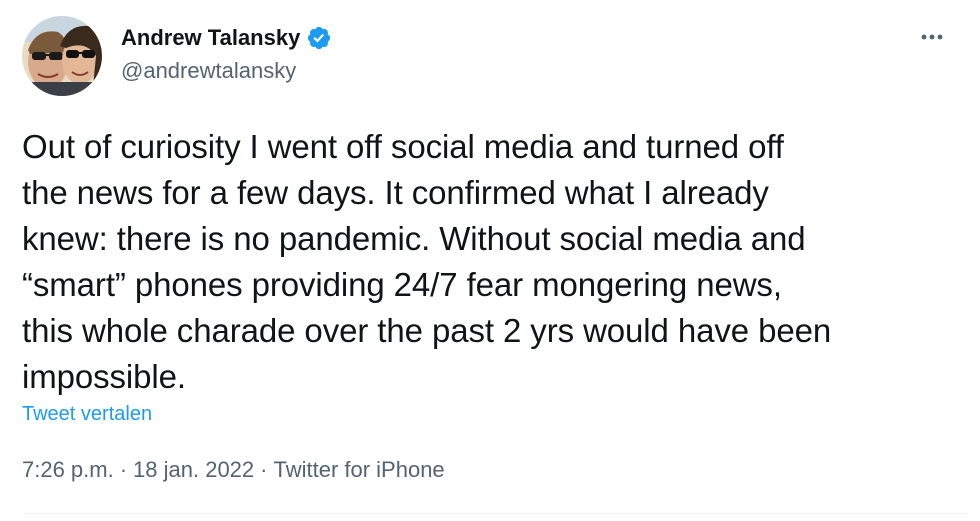 Image resolution: width=980 pixels, height=521 pixels. I want to click on profile-photo-icon, so click(62, 56).